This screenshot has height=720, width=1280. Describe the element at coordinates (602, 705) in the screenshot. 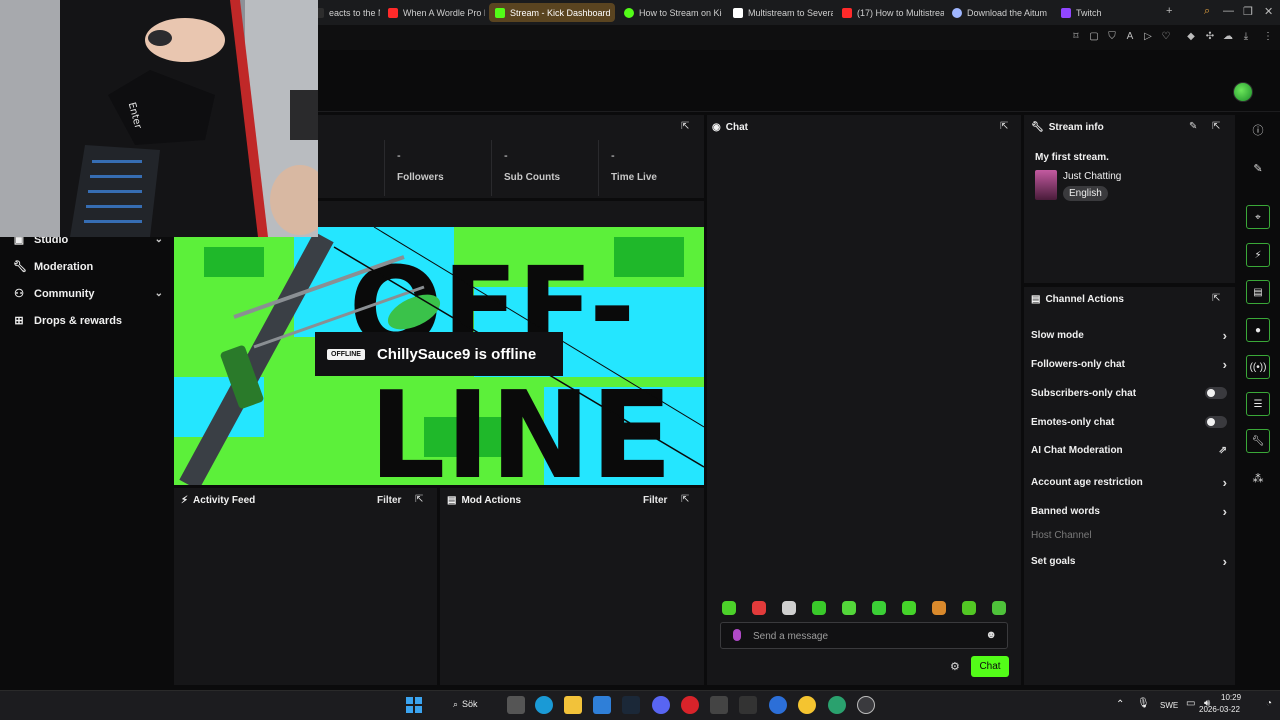

I see `store-icon` at that location.